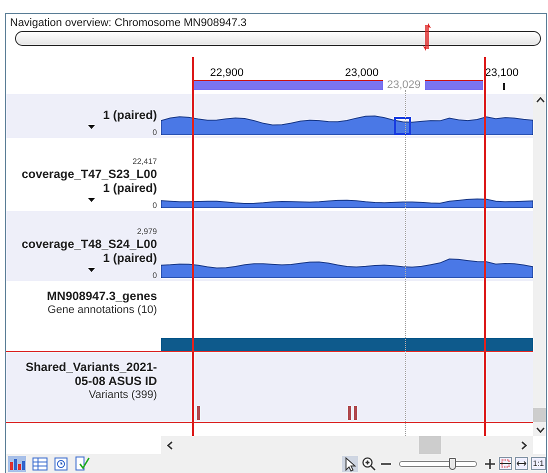 The width and height of the screenshot is (548, 473). I want to click on max-value-label: 2,979, so click(146, 232).